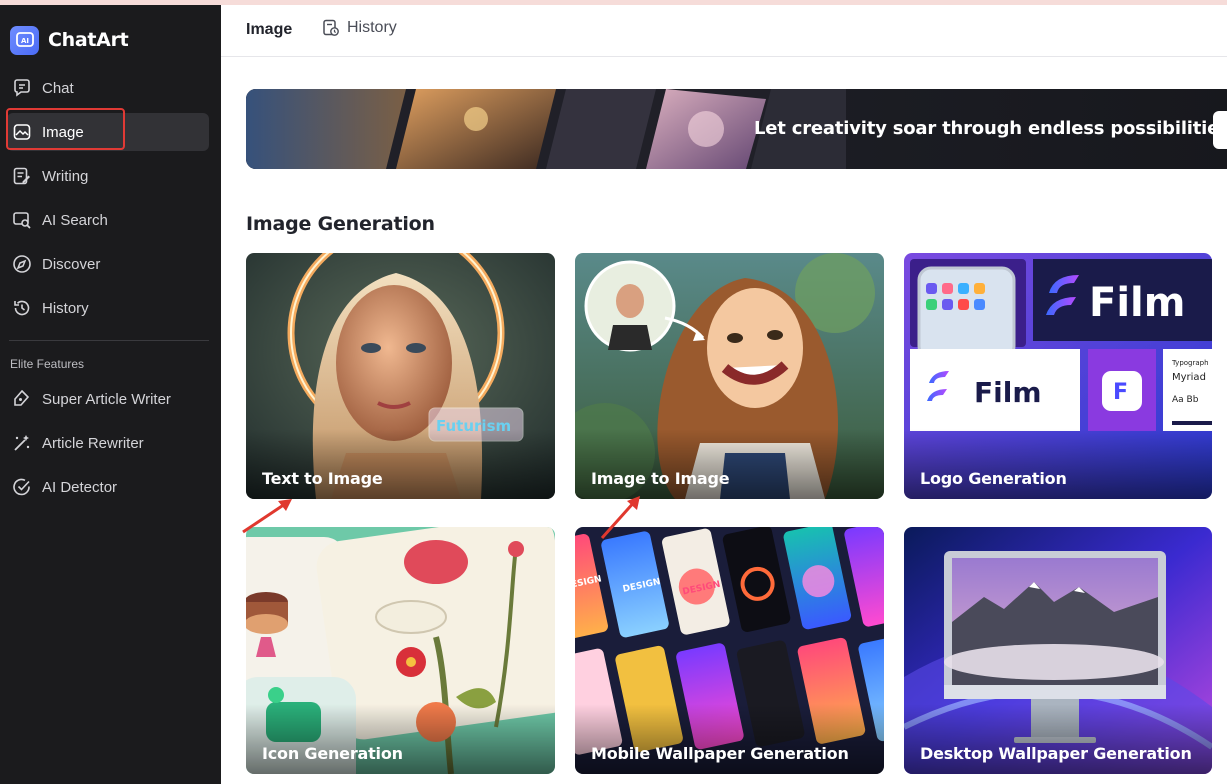 The image size is (1227, 784). I want to click on brand: AI ChatArt, so click(69, 40).